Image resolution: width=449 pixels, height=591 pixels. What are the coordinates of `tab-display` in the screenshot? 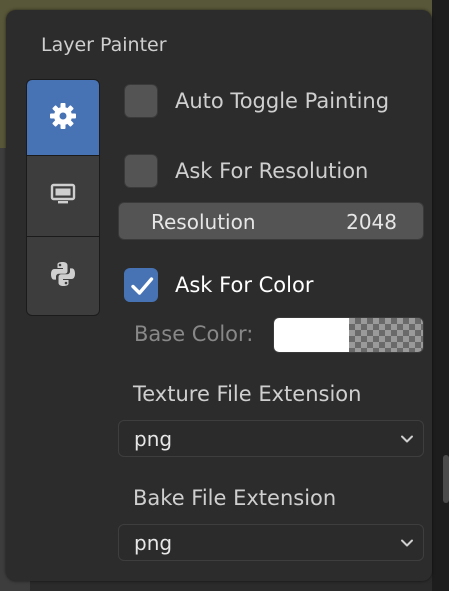 It's located at (63, 196).